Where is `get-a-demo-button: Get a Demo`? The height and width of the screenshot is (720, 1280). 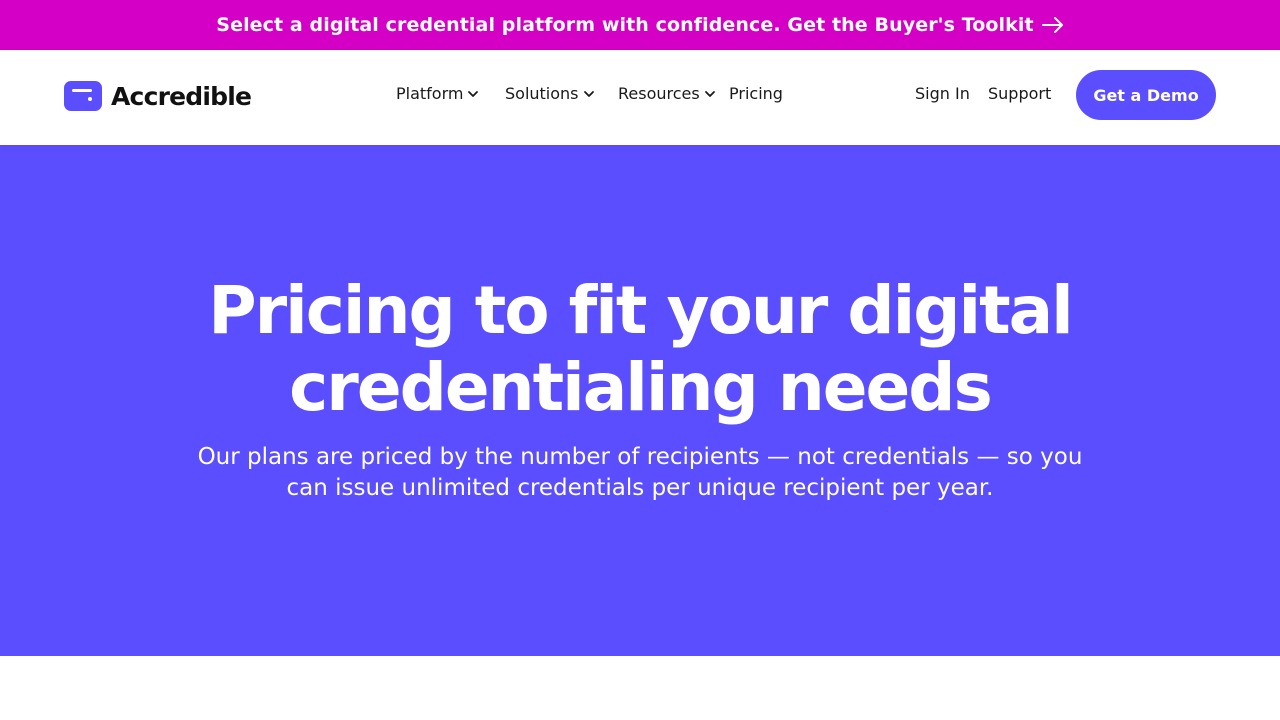 get-a-demo-button: Get a Demo is located at coordinates (1146, 95).